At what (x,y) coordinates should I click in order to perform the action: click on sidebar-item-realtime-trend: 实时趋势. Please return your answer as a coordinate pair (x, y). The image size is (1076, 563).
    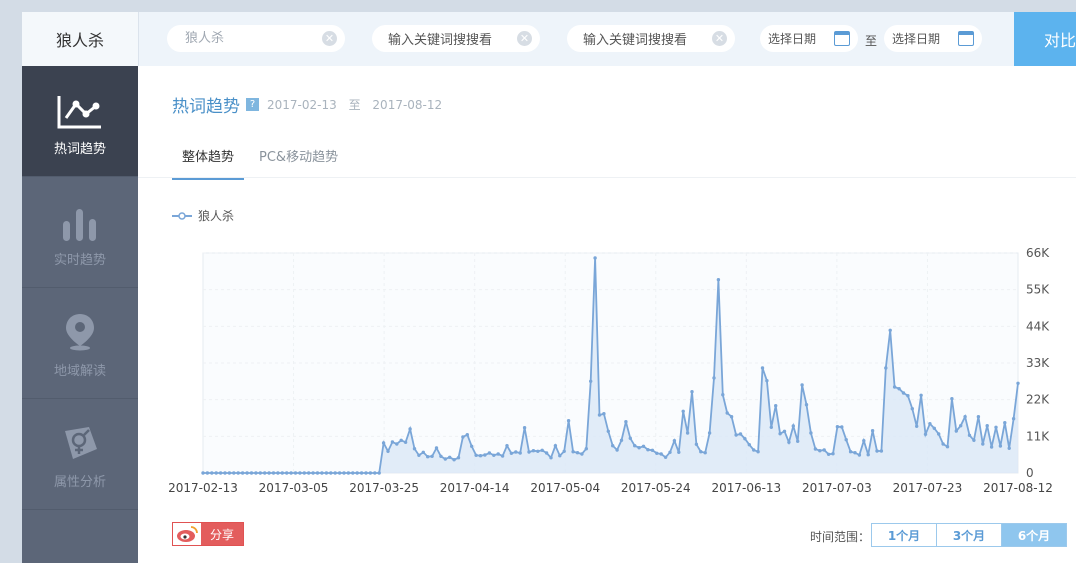
    Looking at the image, I should click on (80, 232).